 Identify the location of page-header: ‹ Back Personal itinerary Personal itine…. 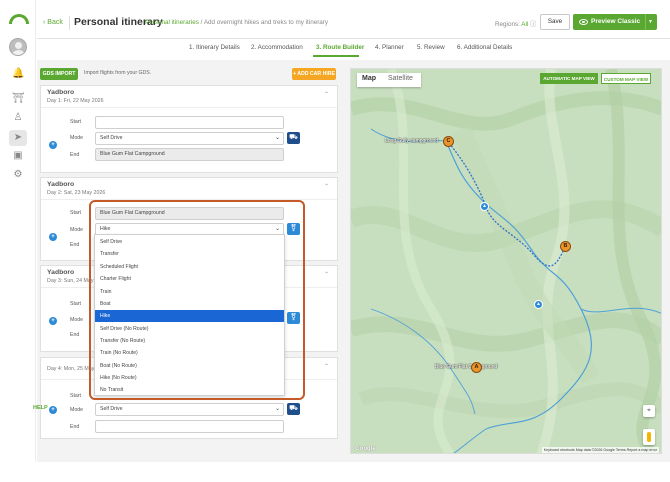
(353, 22).